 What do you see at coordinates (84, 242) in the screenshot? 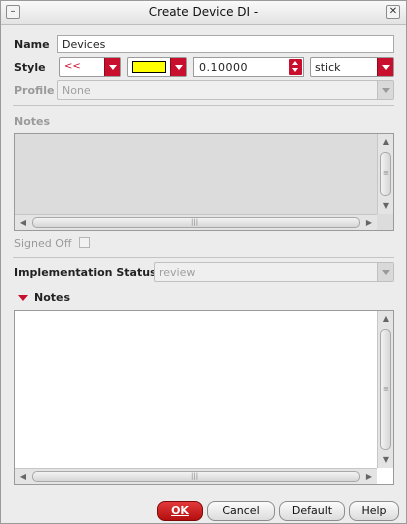
I see `signed-off-checkbox` at bounding box center [84, 242].